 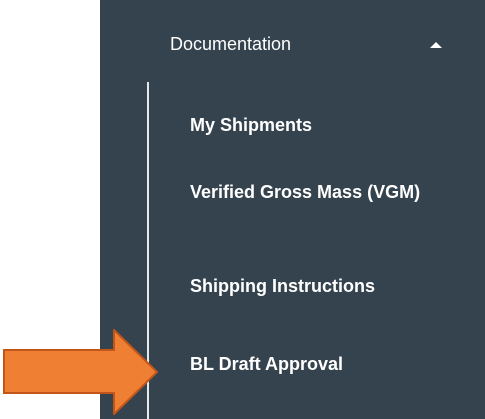 What do you see at coordinates (436, 45) in the screenshot?
I see `chevron-up-icon` at bounding box center [436, 45].